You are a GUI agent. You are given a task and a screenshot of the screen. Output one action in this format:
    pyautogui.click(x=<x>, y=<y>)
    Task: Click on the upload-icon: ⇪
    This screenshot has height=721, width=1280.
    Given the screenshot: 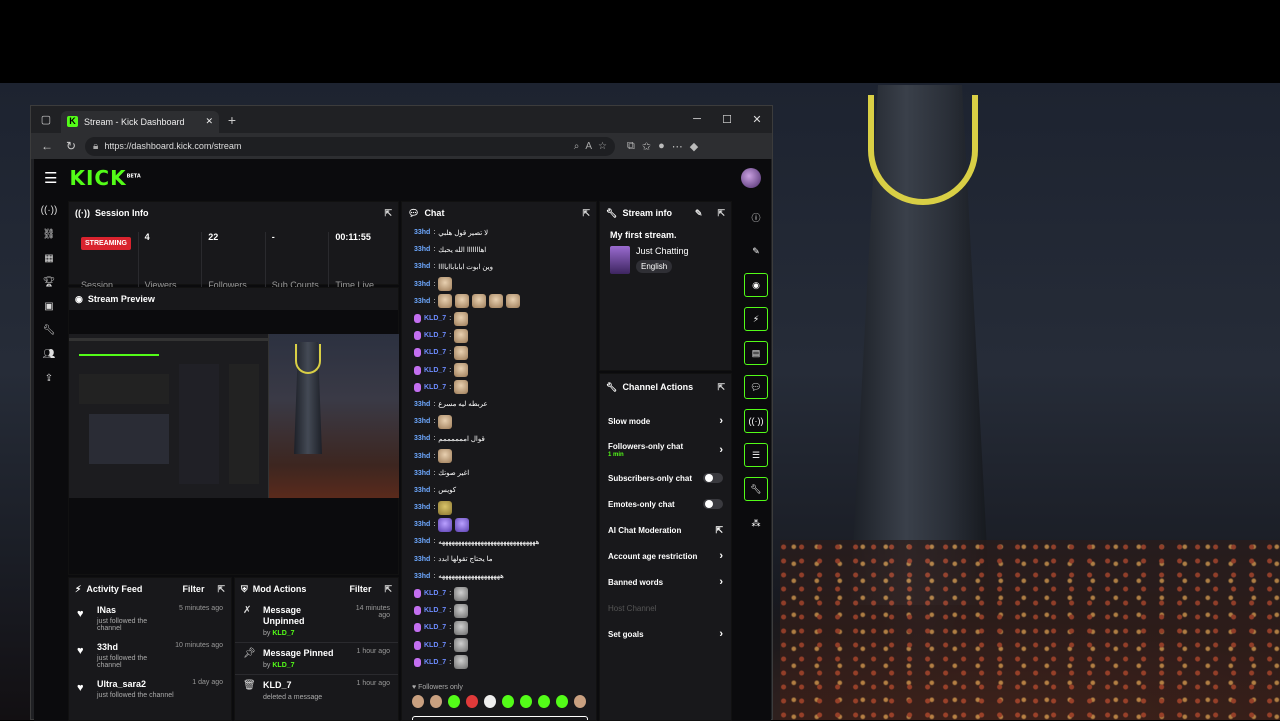 What is the action you would take?
    pyautogui.click(x=49, y=380)
    